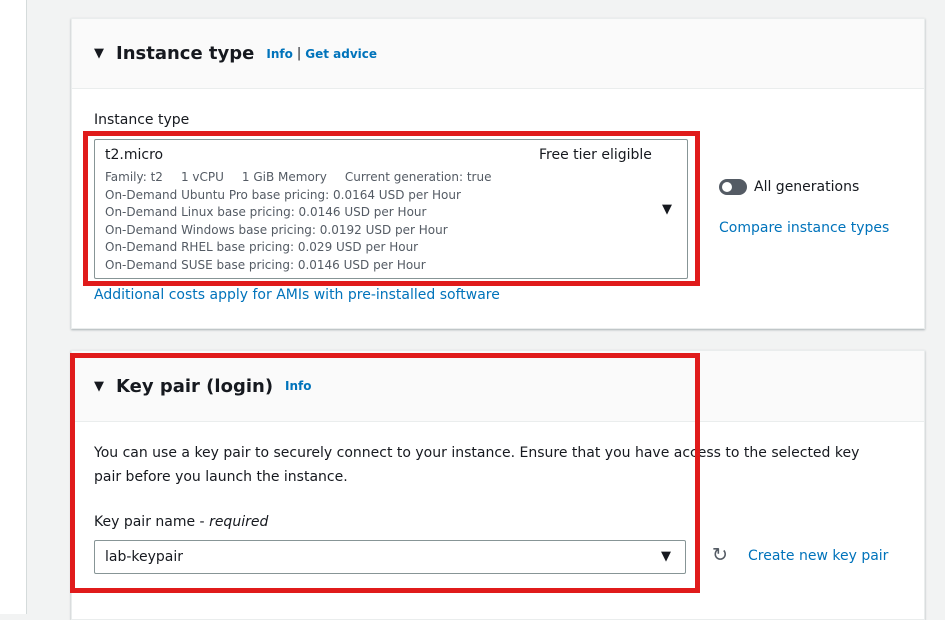 This screenshot has height=620, width=945. Describe the element at coordinates (818, 556) in the screenshot. I see `create-key-pair-link: Create new key pair` at that location.